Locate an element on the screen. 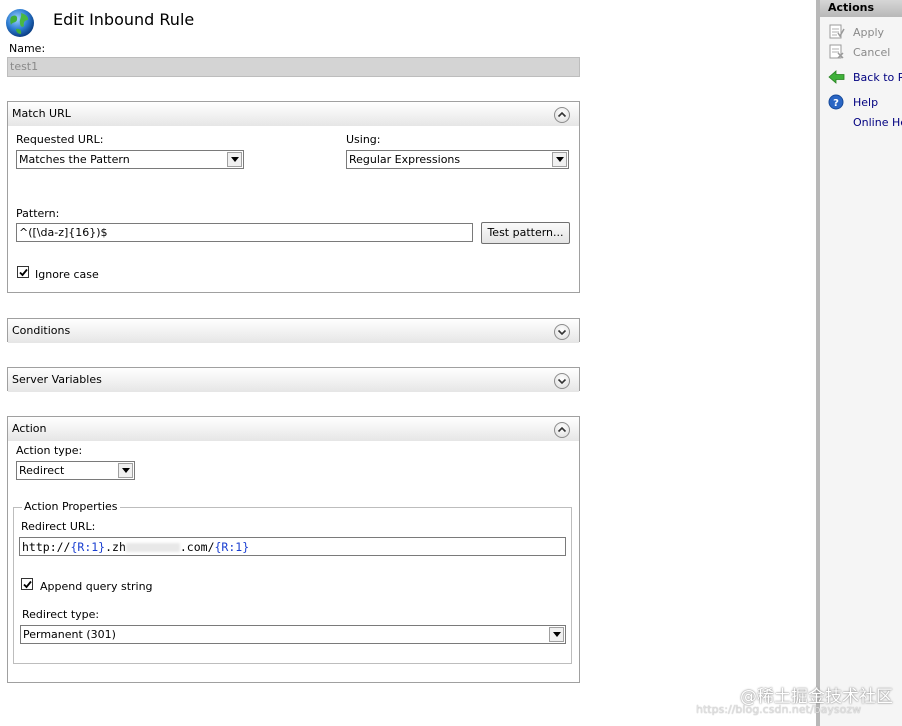 Image resolution: width=902 pixels, height=726 pixels. redirect-type-dropdown: Permanent (301) is located at coordinates (293, 634).